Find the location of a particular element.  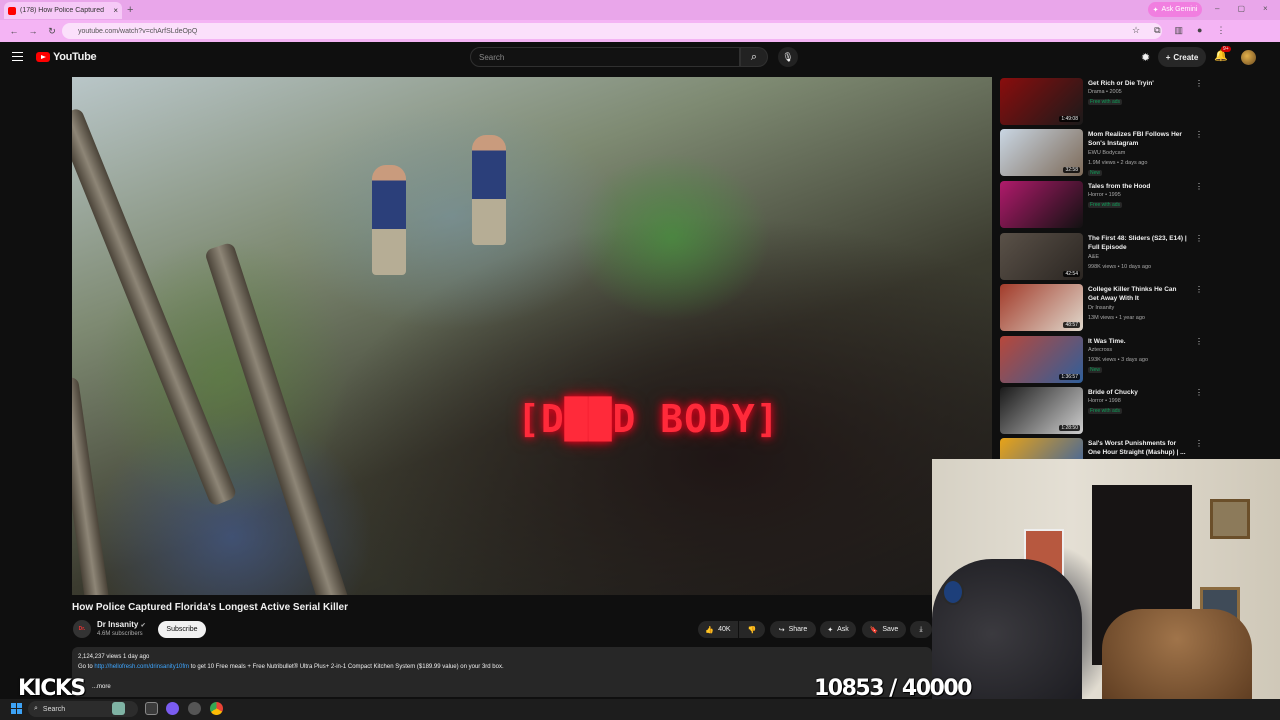

search-input: Search is located at coordinates (605, 57).